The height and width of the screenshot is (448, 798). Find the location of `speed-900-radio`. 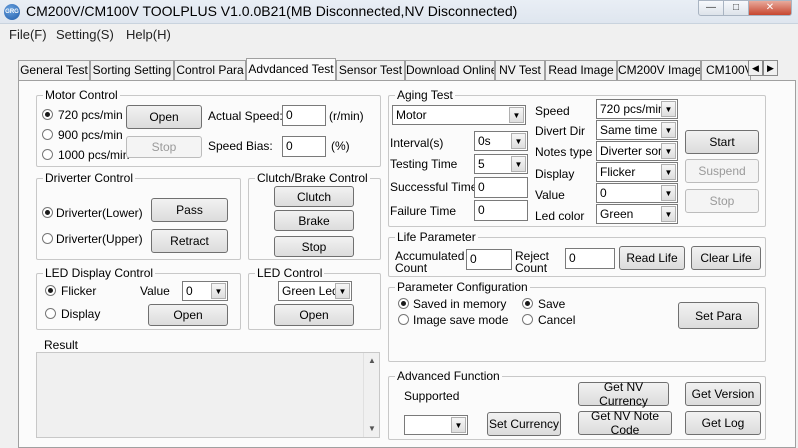

speed-900-radio is located at coordinates (47, 134).